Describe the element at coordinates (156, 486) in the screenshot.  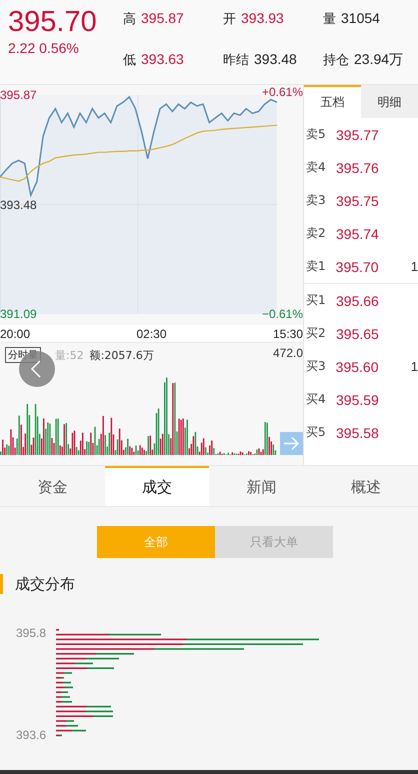
I see `tab: 成交` at that location.